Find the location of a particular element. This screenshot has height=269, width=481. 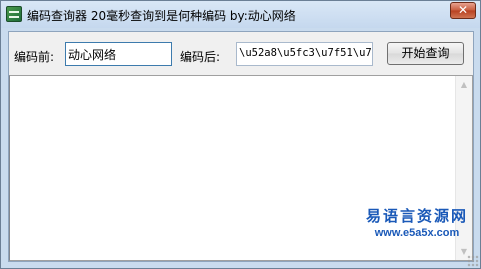

scroll-up-arrow-icon: ▲ is located at coordinates (464, 84).